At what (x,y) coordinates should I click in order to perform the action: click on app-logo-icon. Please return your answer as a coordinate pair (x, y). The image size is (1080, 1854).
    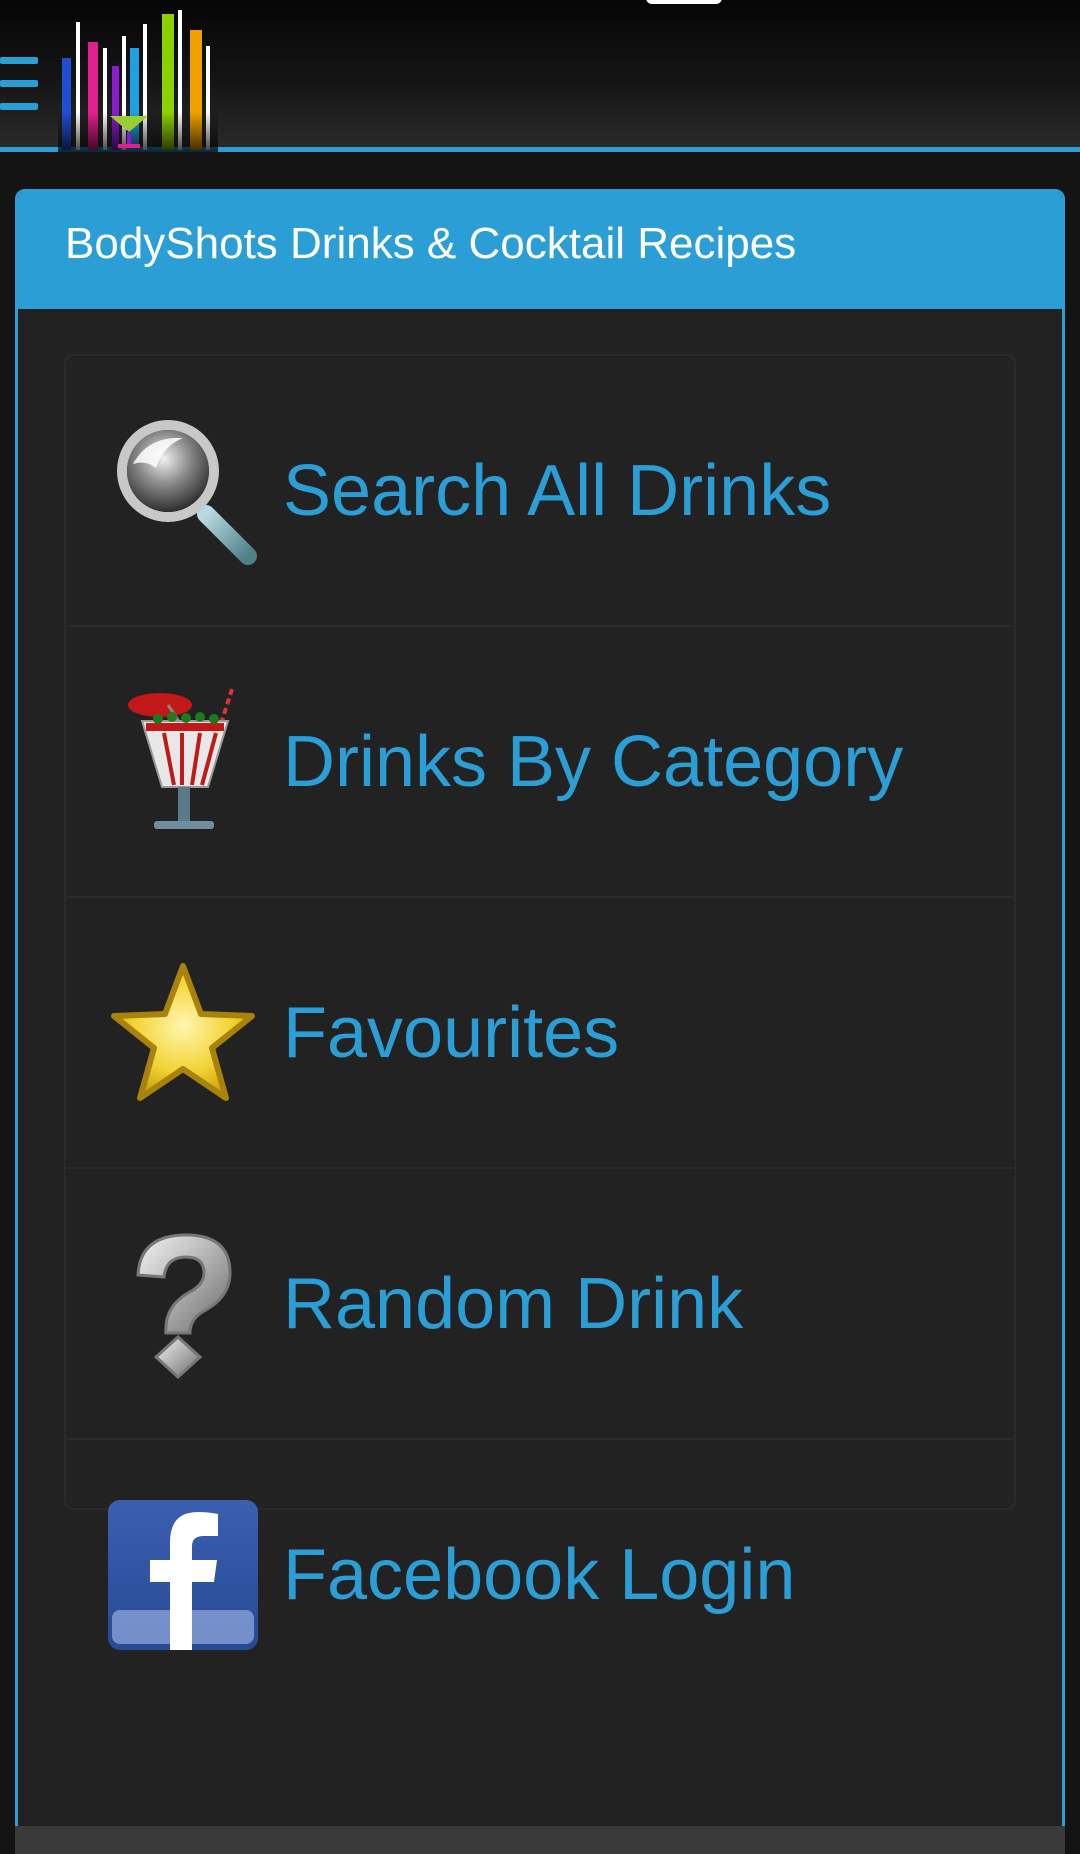
    Looking at the image, I should click on (138, 80).